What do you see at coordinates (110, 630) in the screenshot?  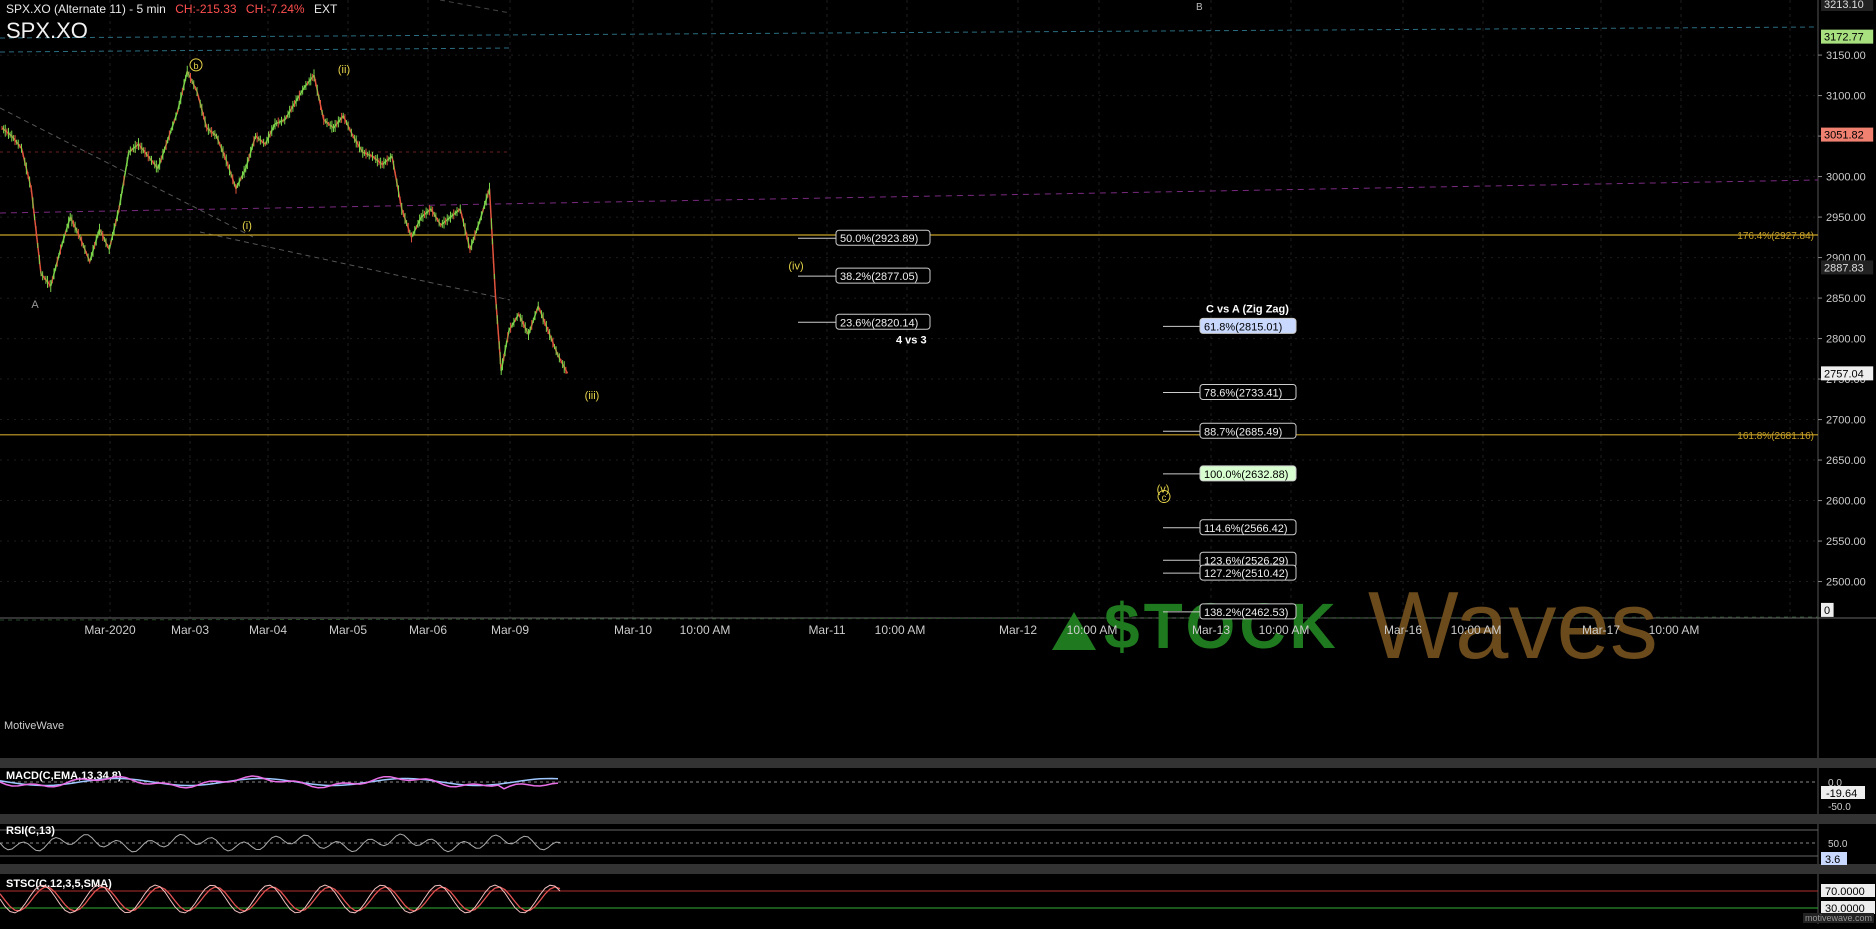 I see `x-tick-label: Mar-2020` at bounding box center [110, 630].